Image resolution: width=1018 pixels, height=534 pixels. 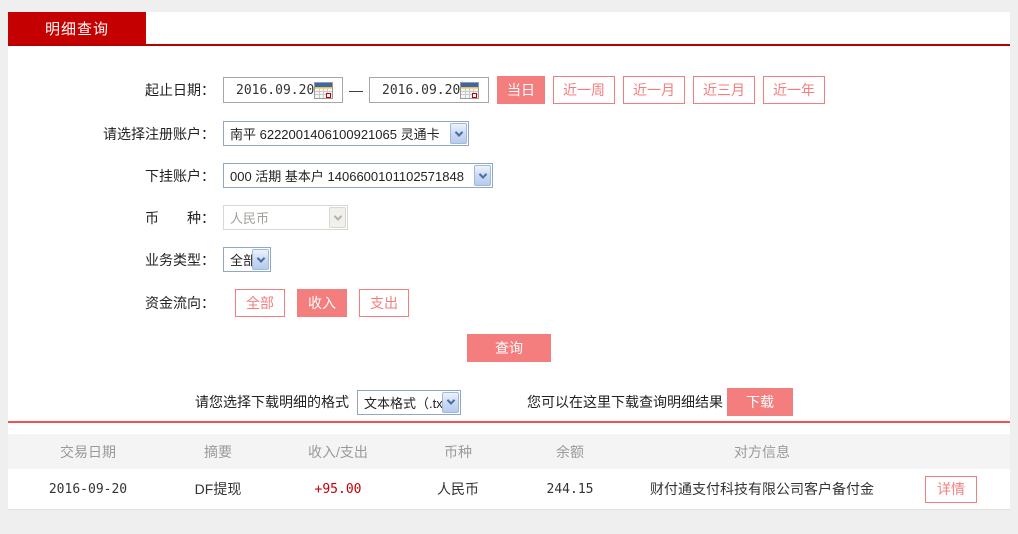 I want to click on table-header-row: 交易日期 摘要 收入/支出 币种 余额 对方信息, so click(x=509, y=451).